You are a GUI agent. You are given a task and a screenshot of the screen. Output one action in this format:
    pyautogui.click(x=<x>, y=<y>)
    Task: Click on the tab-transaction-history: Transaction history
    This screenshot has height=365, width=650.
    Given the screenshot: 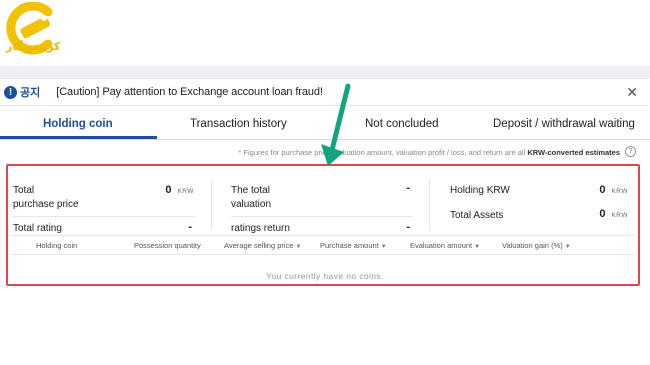 What is the action you would take?
    pyautogui.click(x=238, y=124)
    